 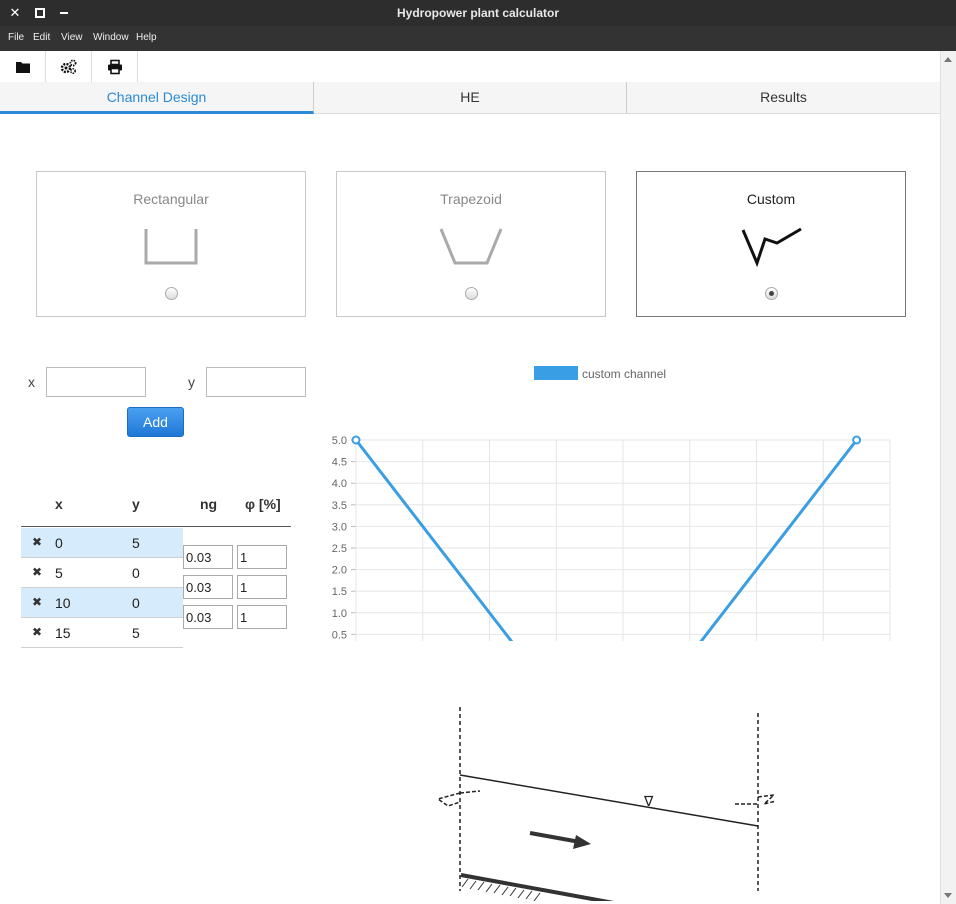 I want to click on custom-channel-icon, so click(x=771, y=247).